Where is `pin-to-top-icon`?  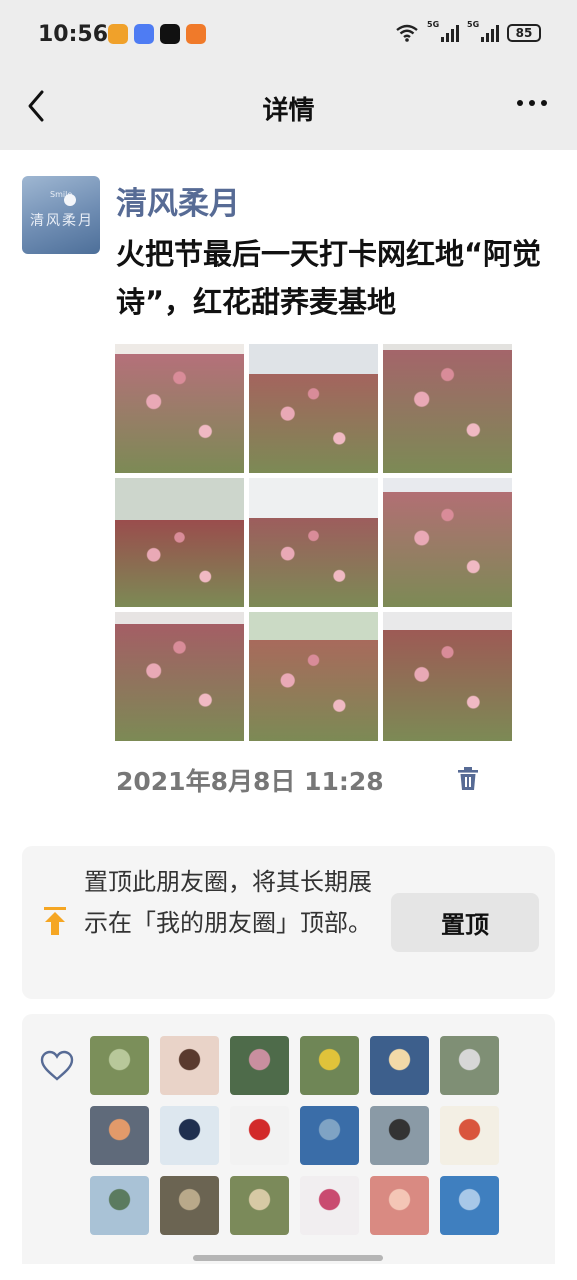 pin-to-top-icon is located at coordinates (55, 921).